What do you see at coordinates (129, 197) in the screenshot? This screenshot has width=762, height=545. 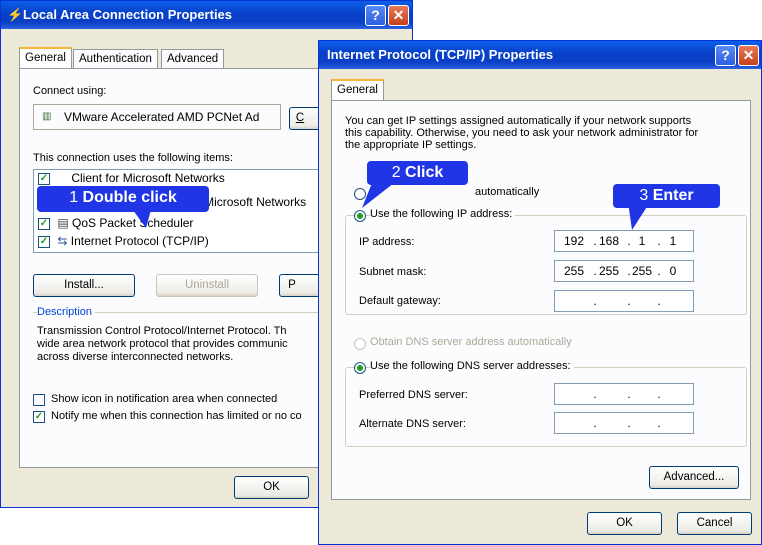 I see `callout-1-text: Double click` at bounding box center [129, 197].